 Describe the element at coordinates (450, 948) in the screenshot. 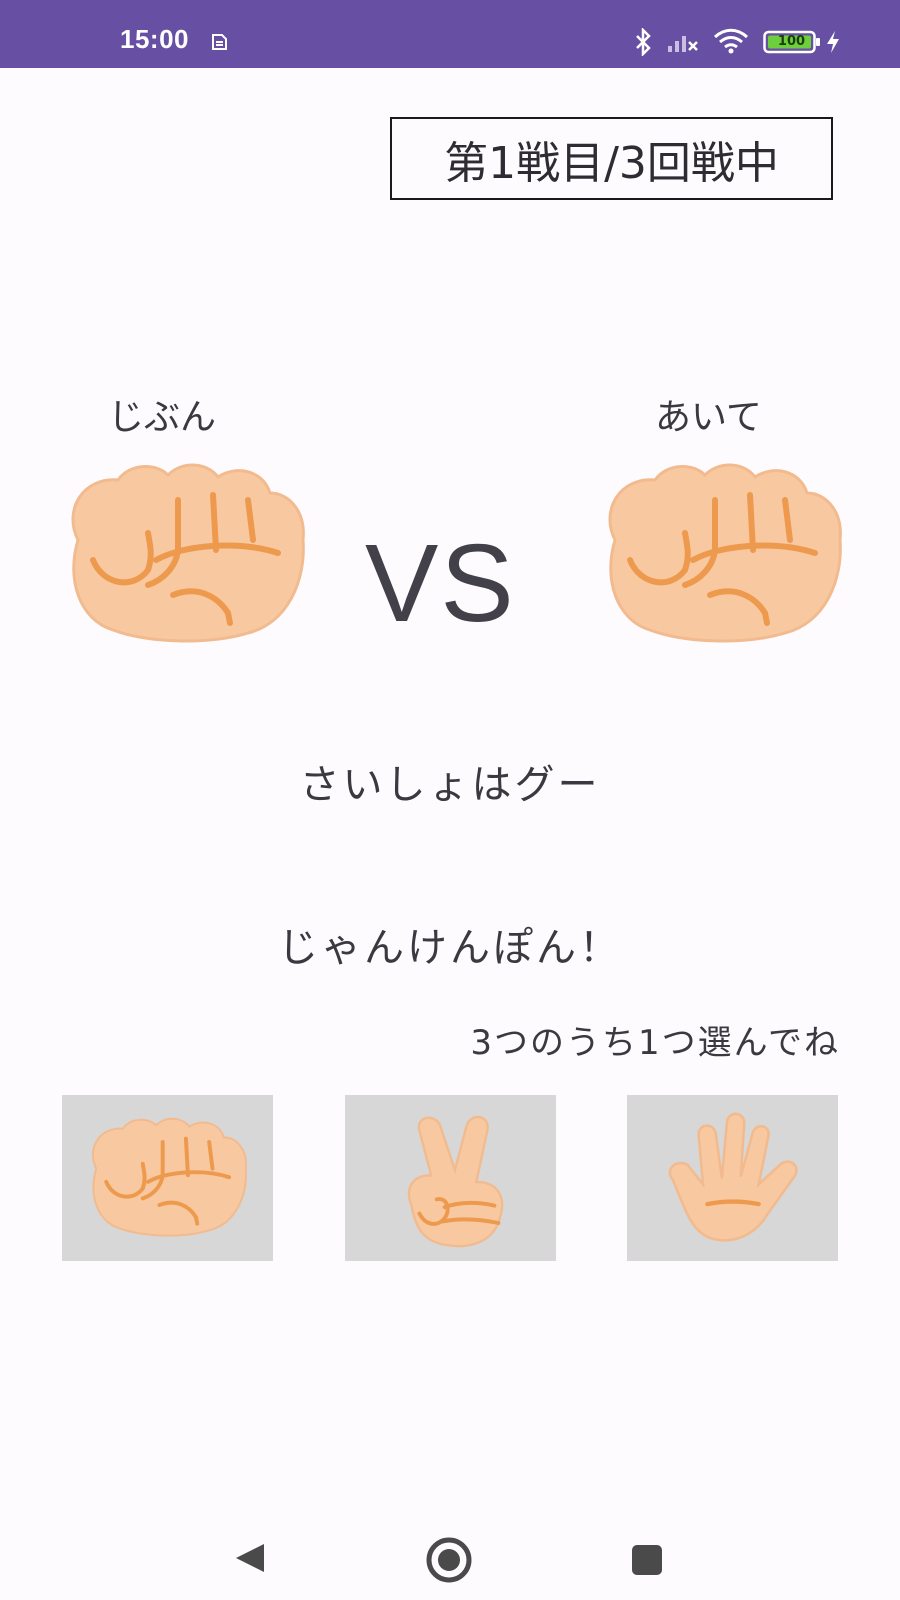

I see `message-janken: じゃんけんぽん！` at that location.